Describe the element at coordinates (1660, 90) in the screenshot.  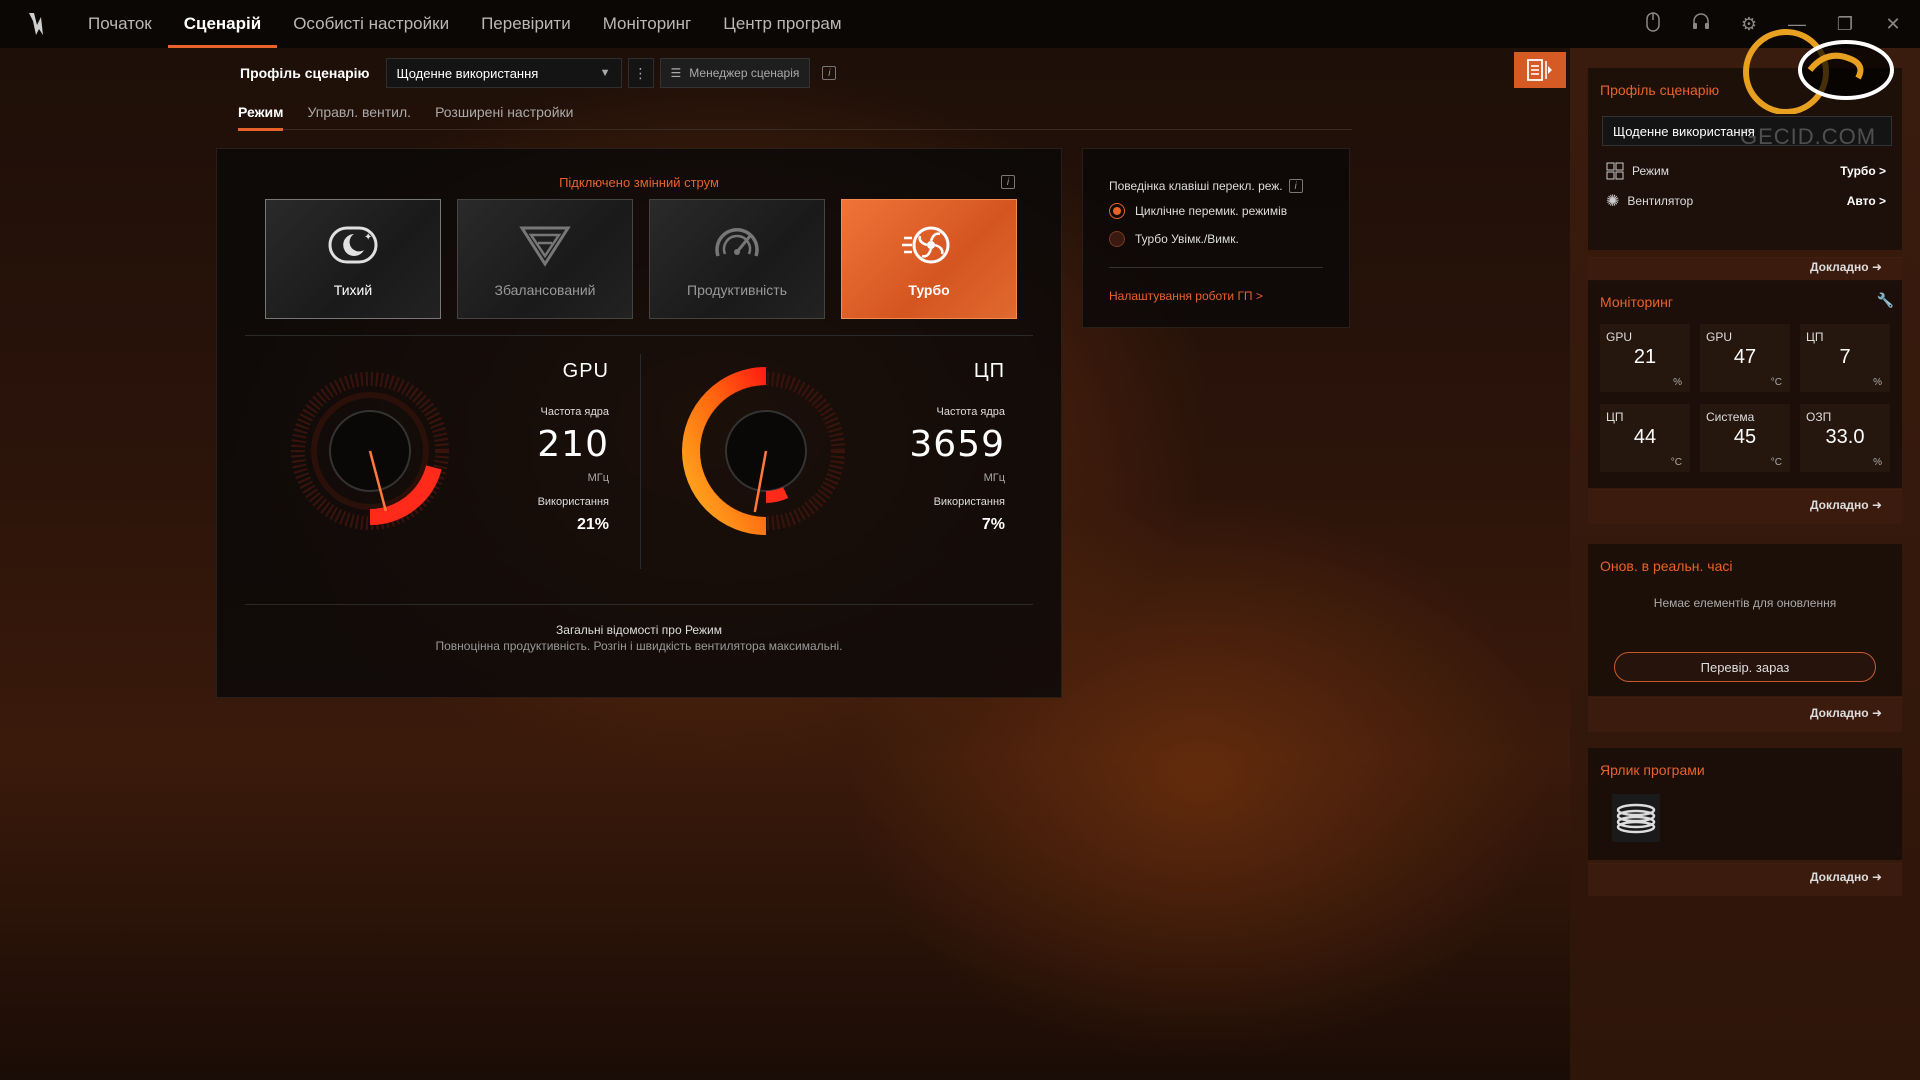
I see `sidebar-profile-title: Профіль сценарію` at that location.